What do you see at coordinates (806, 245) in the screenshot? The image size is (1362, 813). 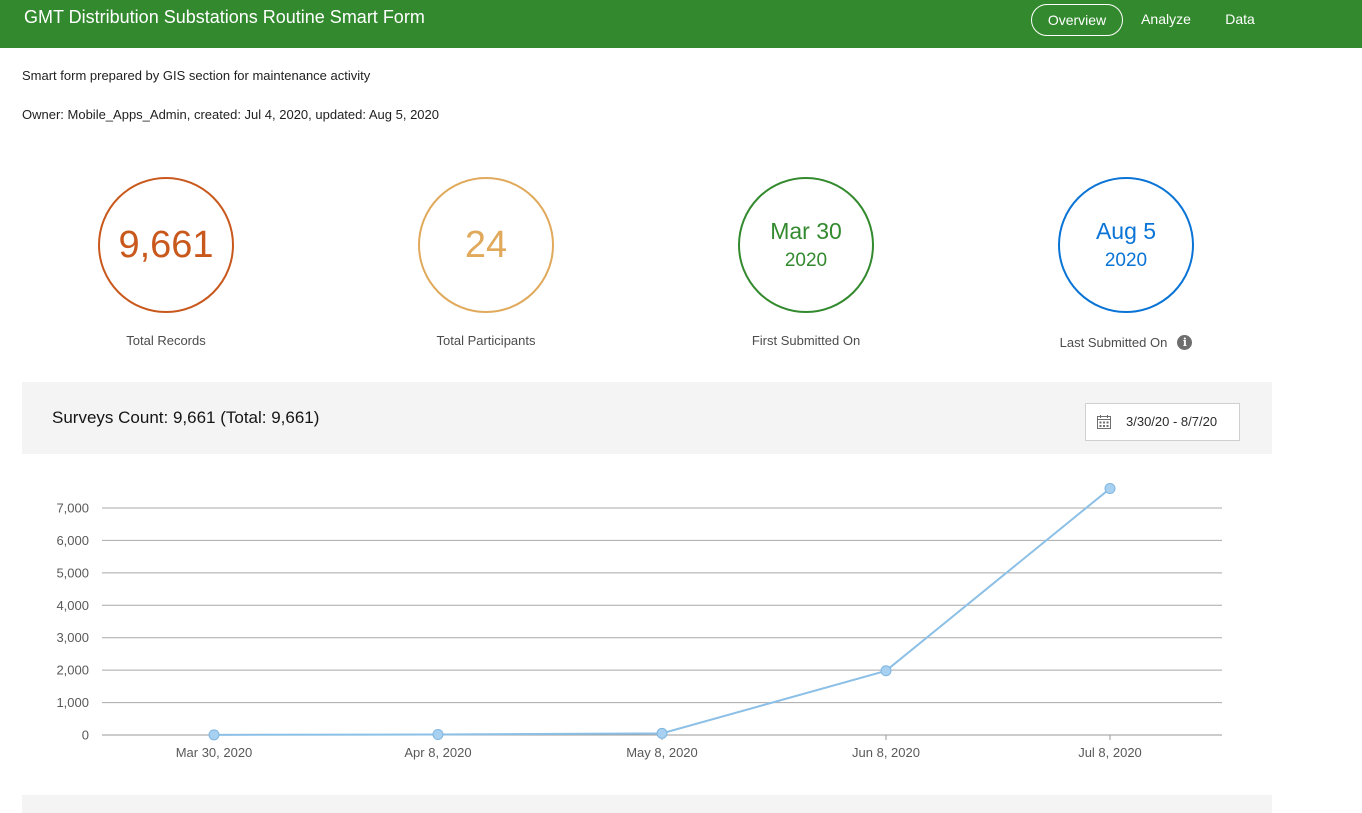 I see `first-submitted-circle: Mar 30 2020` at bounding box center [806, 245].